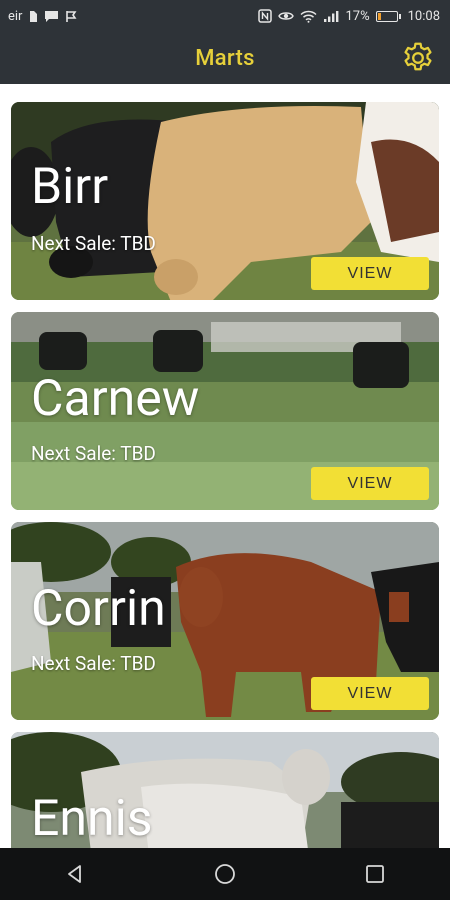 Image resolution: width=450 pixels, height=900 pixels. I want to click on battery-icon, so click(388, 16).